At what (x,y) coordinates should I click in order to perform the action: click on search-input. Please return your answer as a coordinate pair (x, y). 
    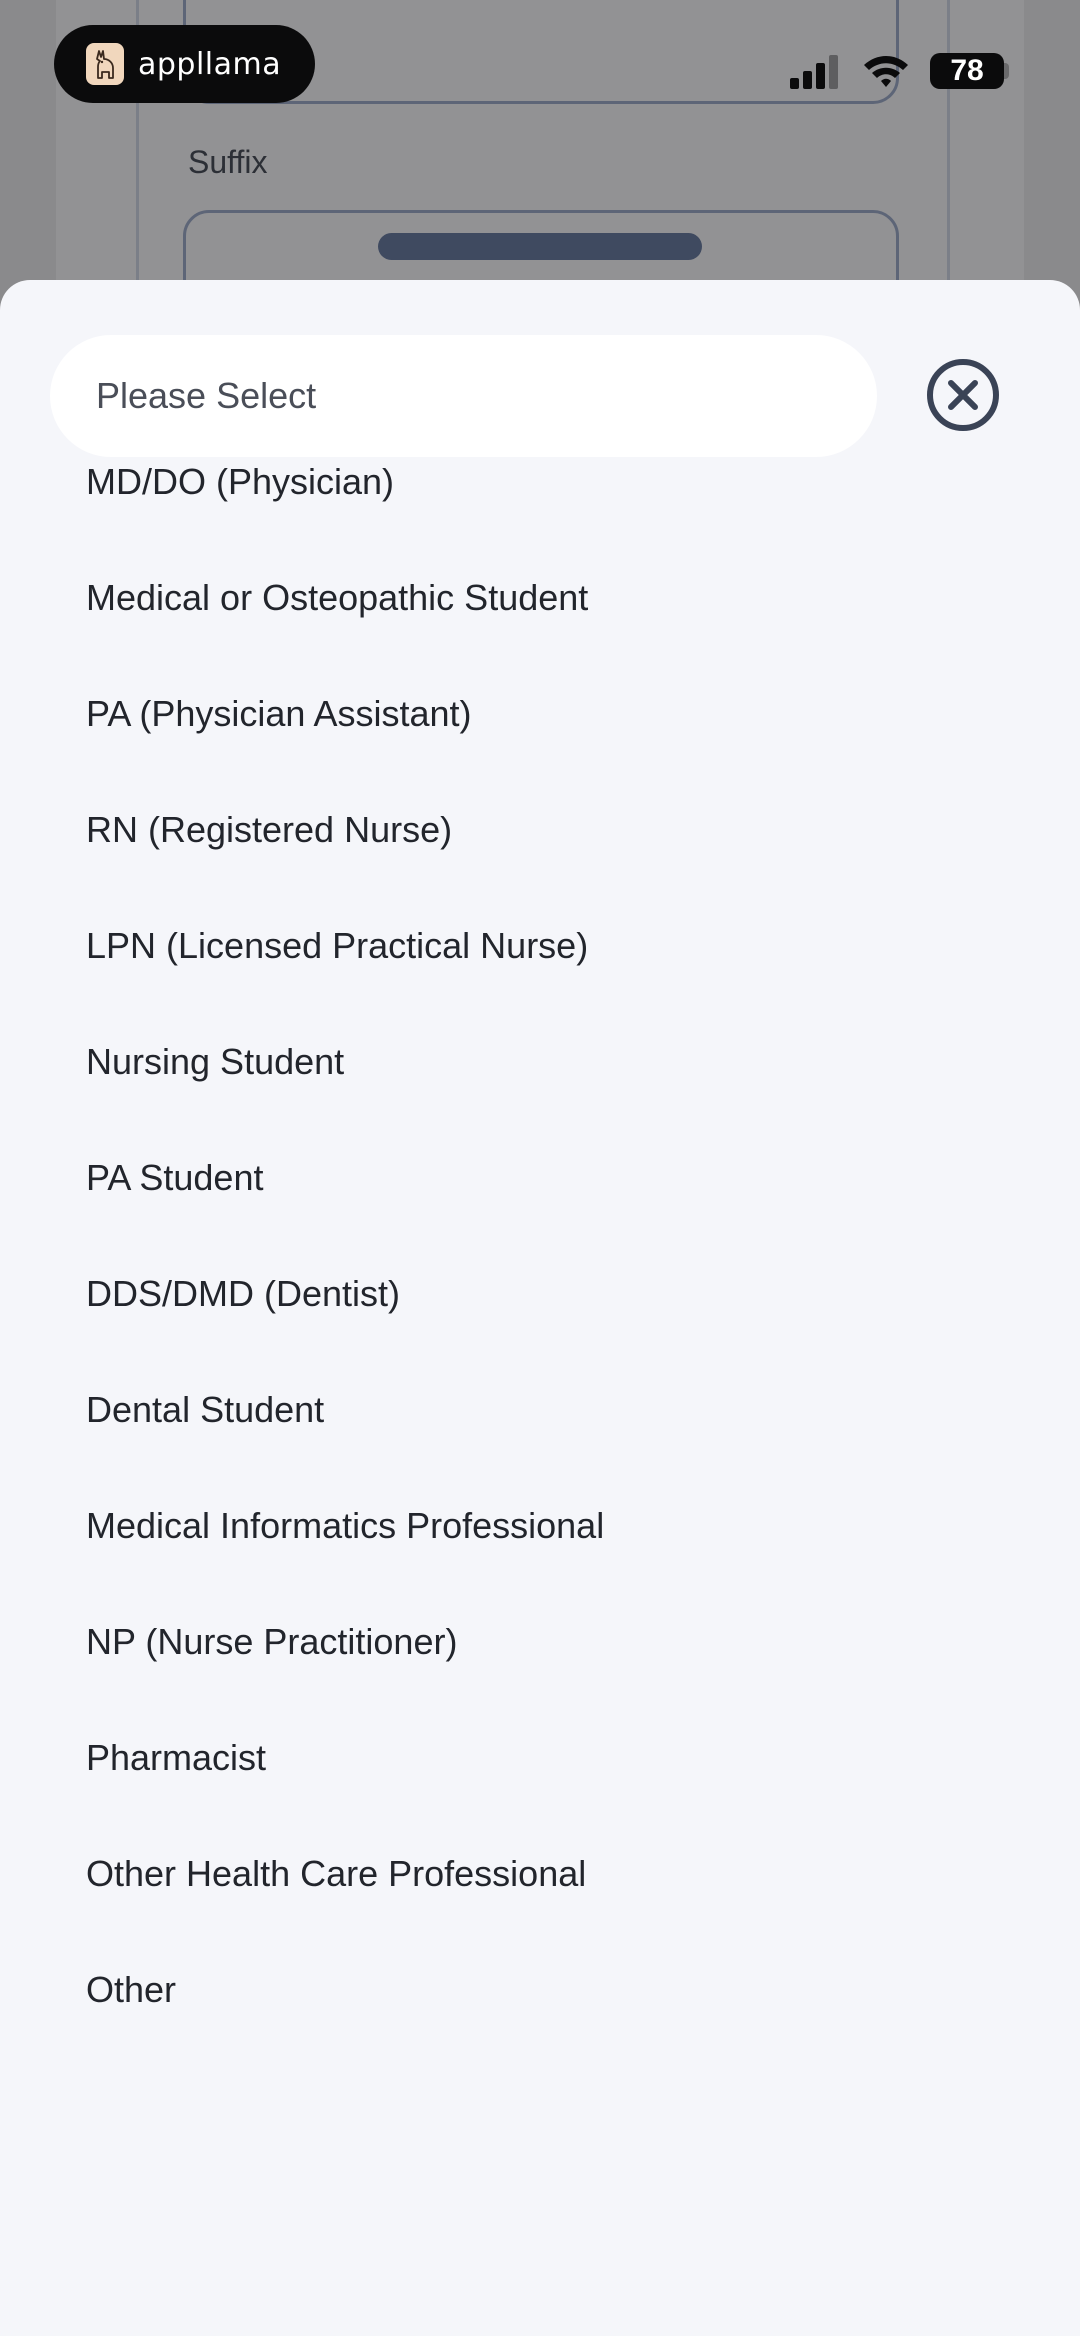
    Looking at the image, I should click on (466, 396).